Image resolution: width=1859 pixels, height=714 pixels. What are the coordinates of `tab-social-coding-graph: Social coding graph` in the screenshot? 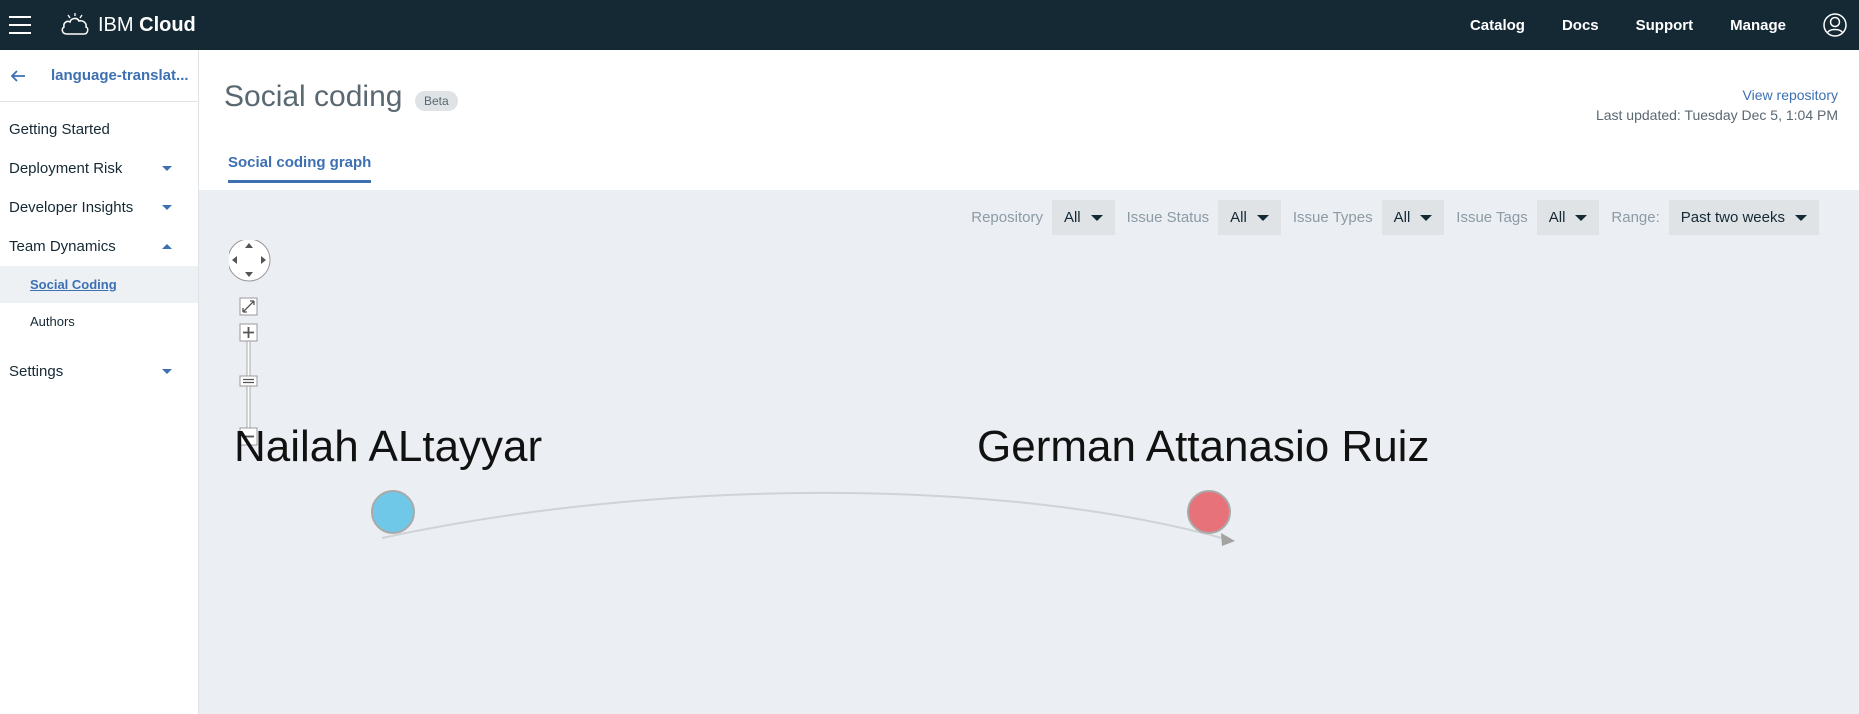 It's located at (300, 168).